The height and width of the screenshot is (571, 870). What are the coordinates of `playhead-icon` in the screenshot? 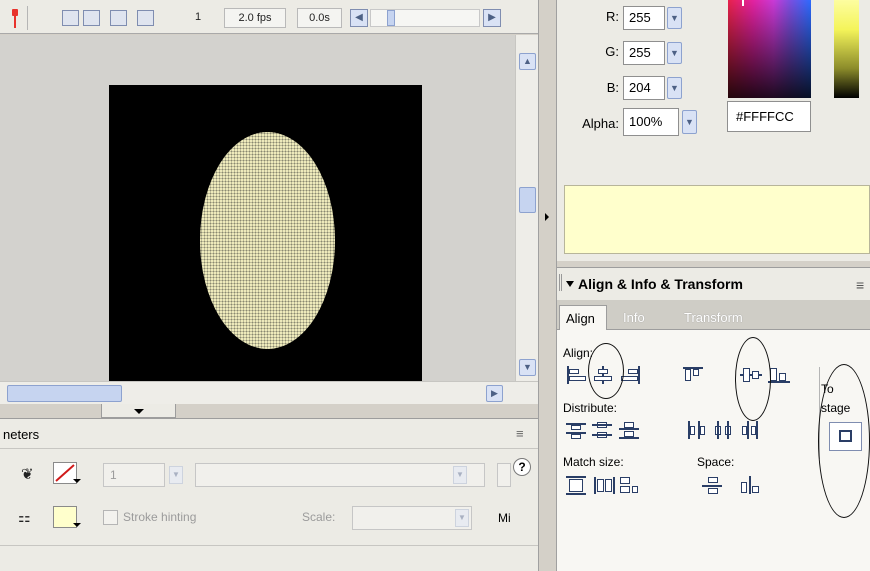 It's located at (15, 18).